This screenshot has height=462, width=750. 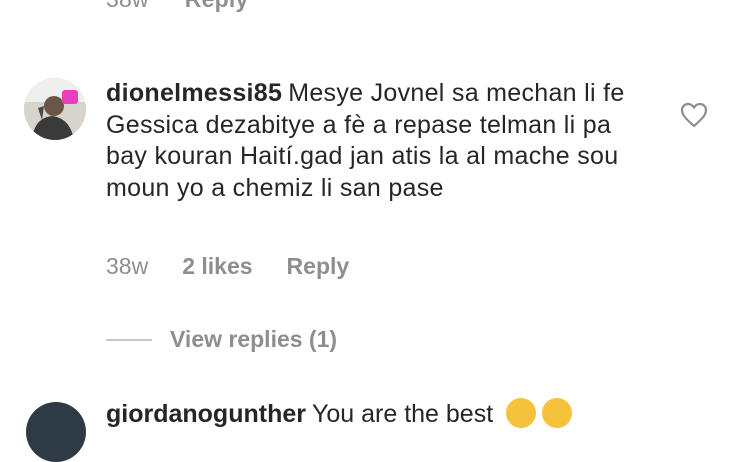 What do you see at coordinates (129, 339) in the screenshot?
I see `divider-line` at bounding box center [129, 339].